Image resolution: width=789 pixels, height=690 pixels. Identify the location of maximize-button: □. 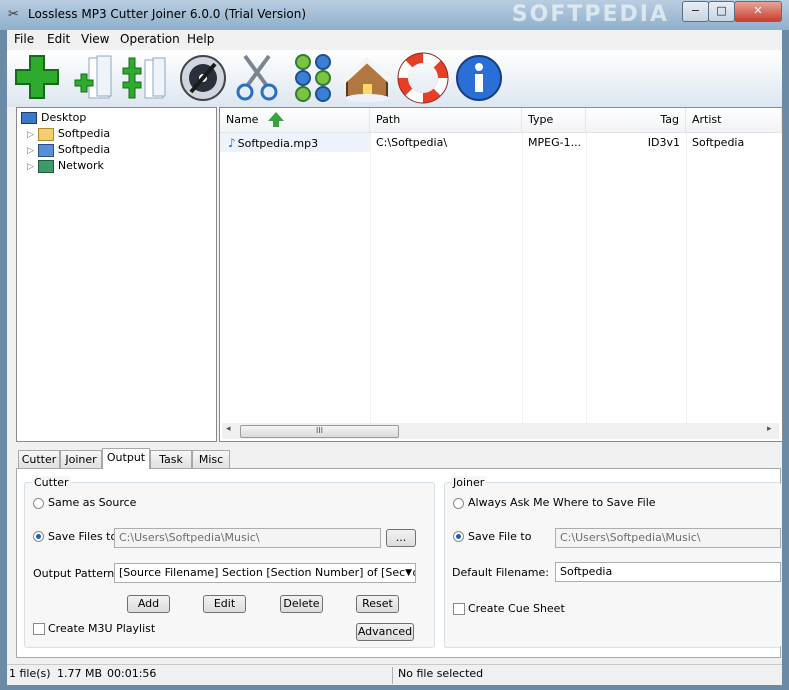
(721, 11).